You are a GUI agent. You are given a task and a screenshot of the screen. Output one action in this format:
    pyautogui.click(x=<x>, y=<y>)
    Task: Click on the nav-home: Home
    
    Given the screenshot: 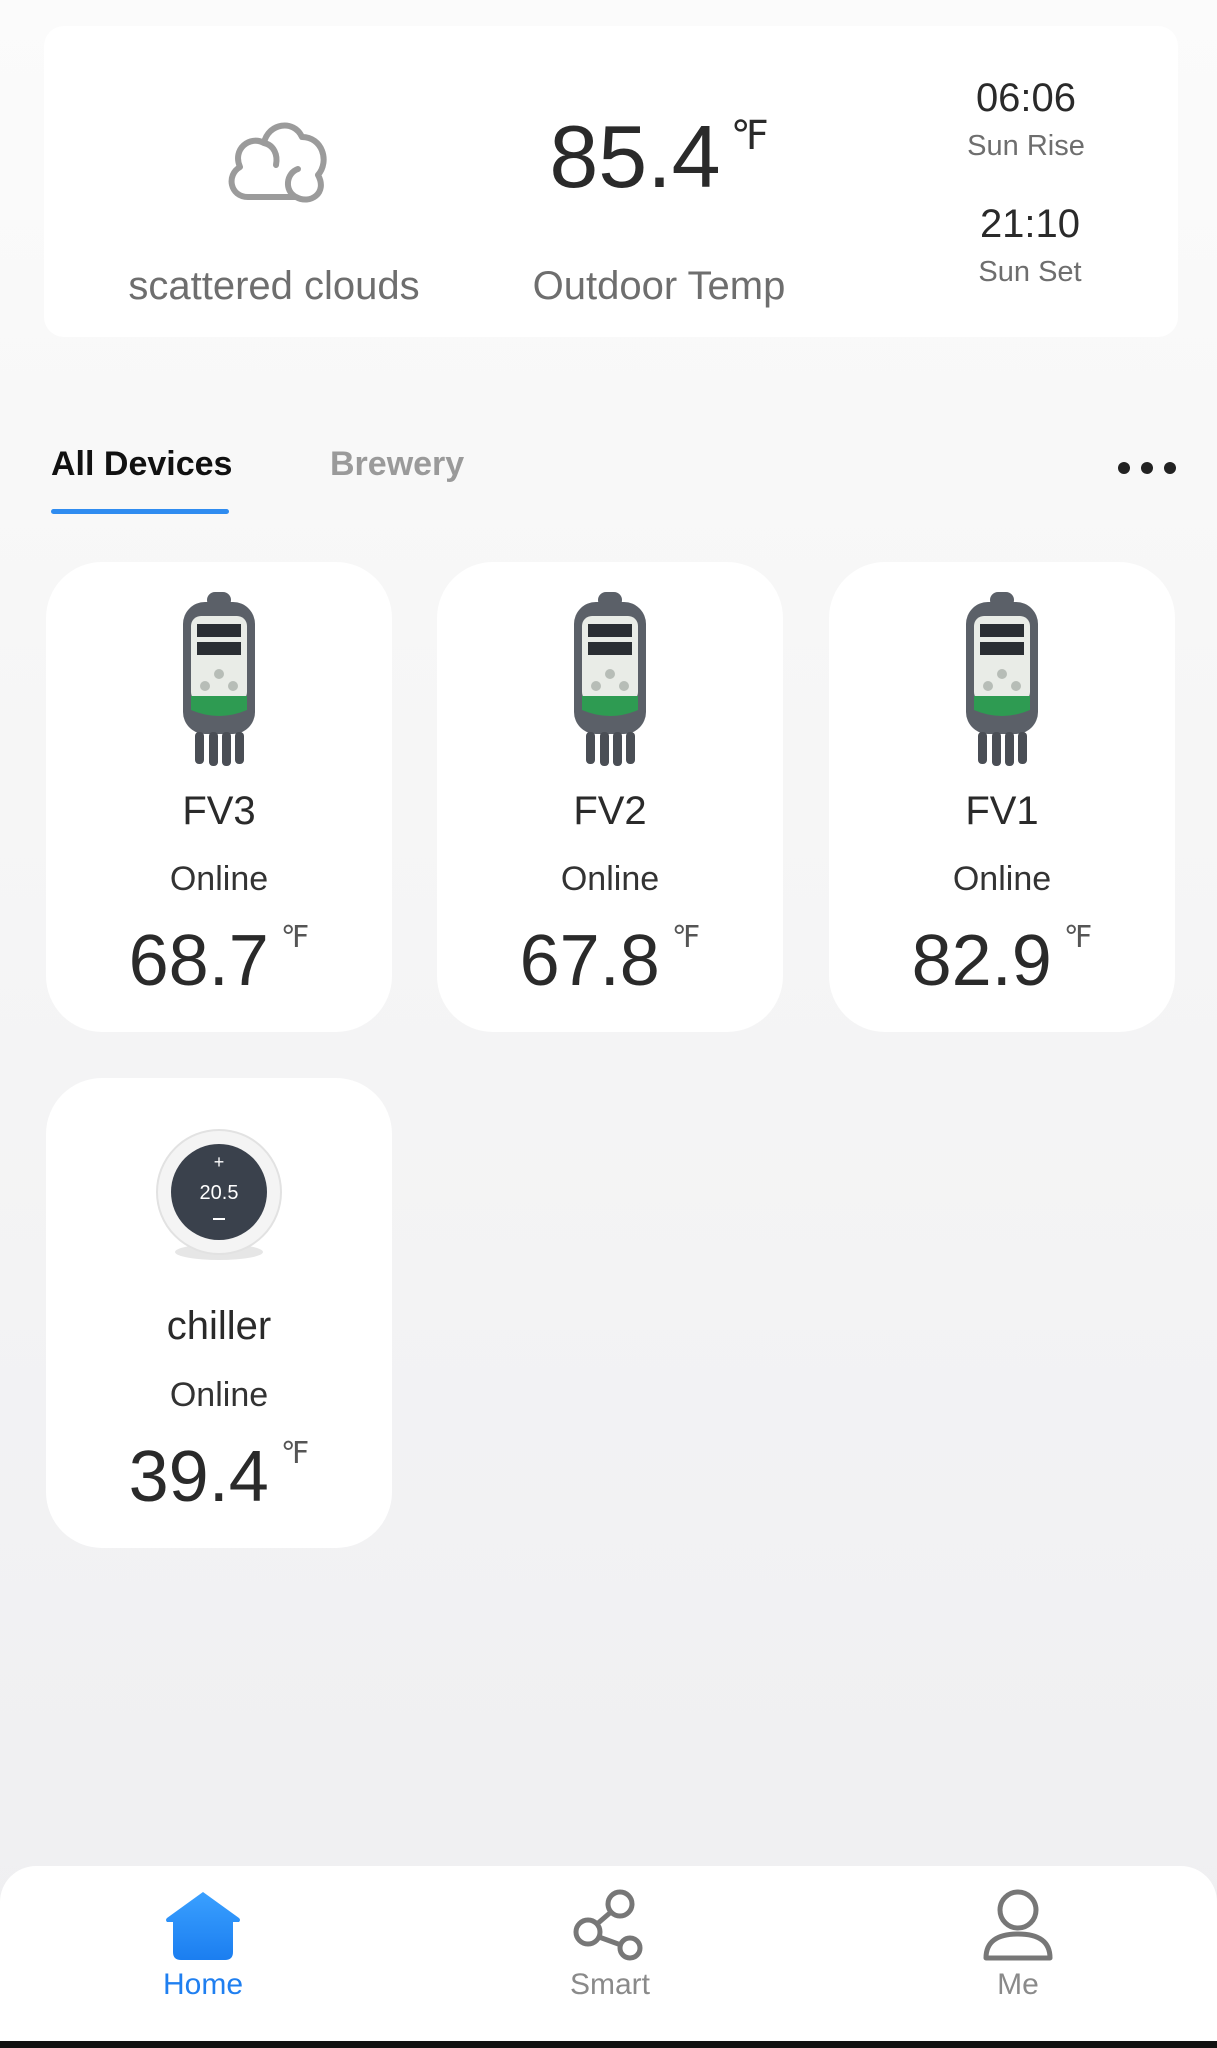 What is the action you would take?
    pyautogui.click(x=203, y=1958)
    